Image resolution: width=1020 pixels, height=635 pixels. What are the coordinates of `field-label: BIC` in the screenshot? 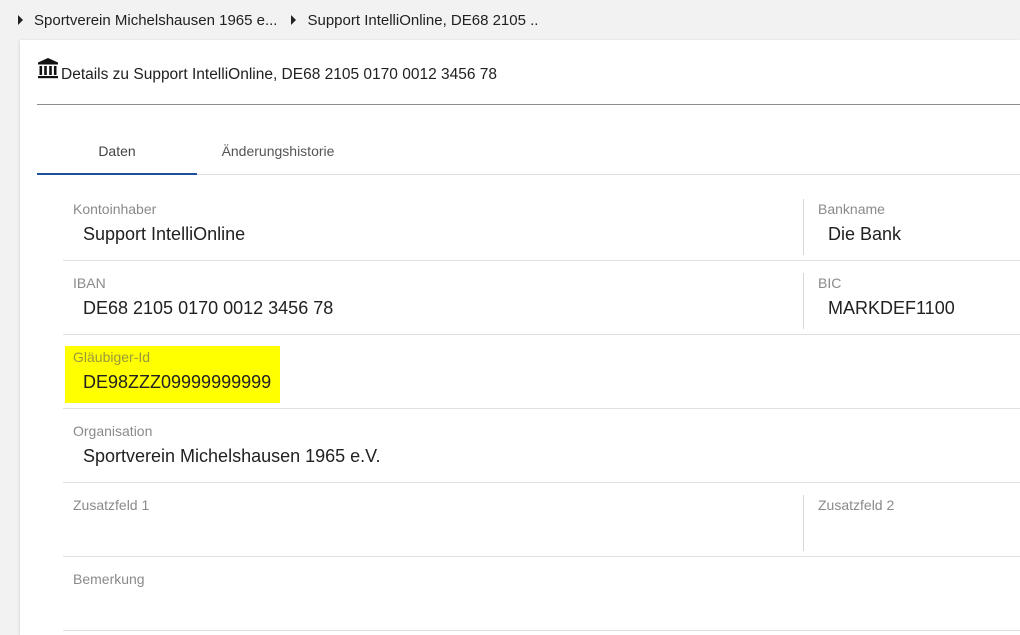 It's located at (830, 283).